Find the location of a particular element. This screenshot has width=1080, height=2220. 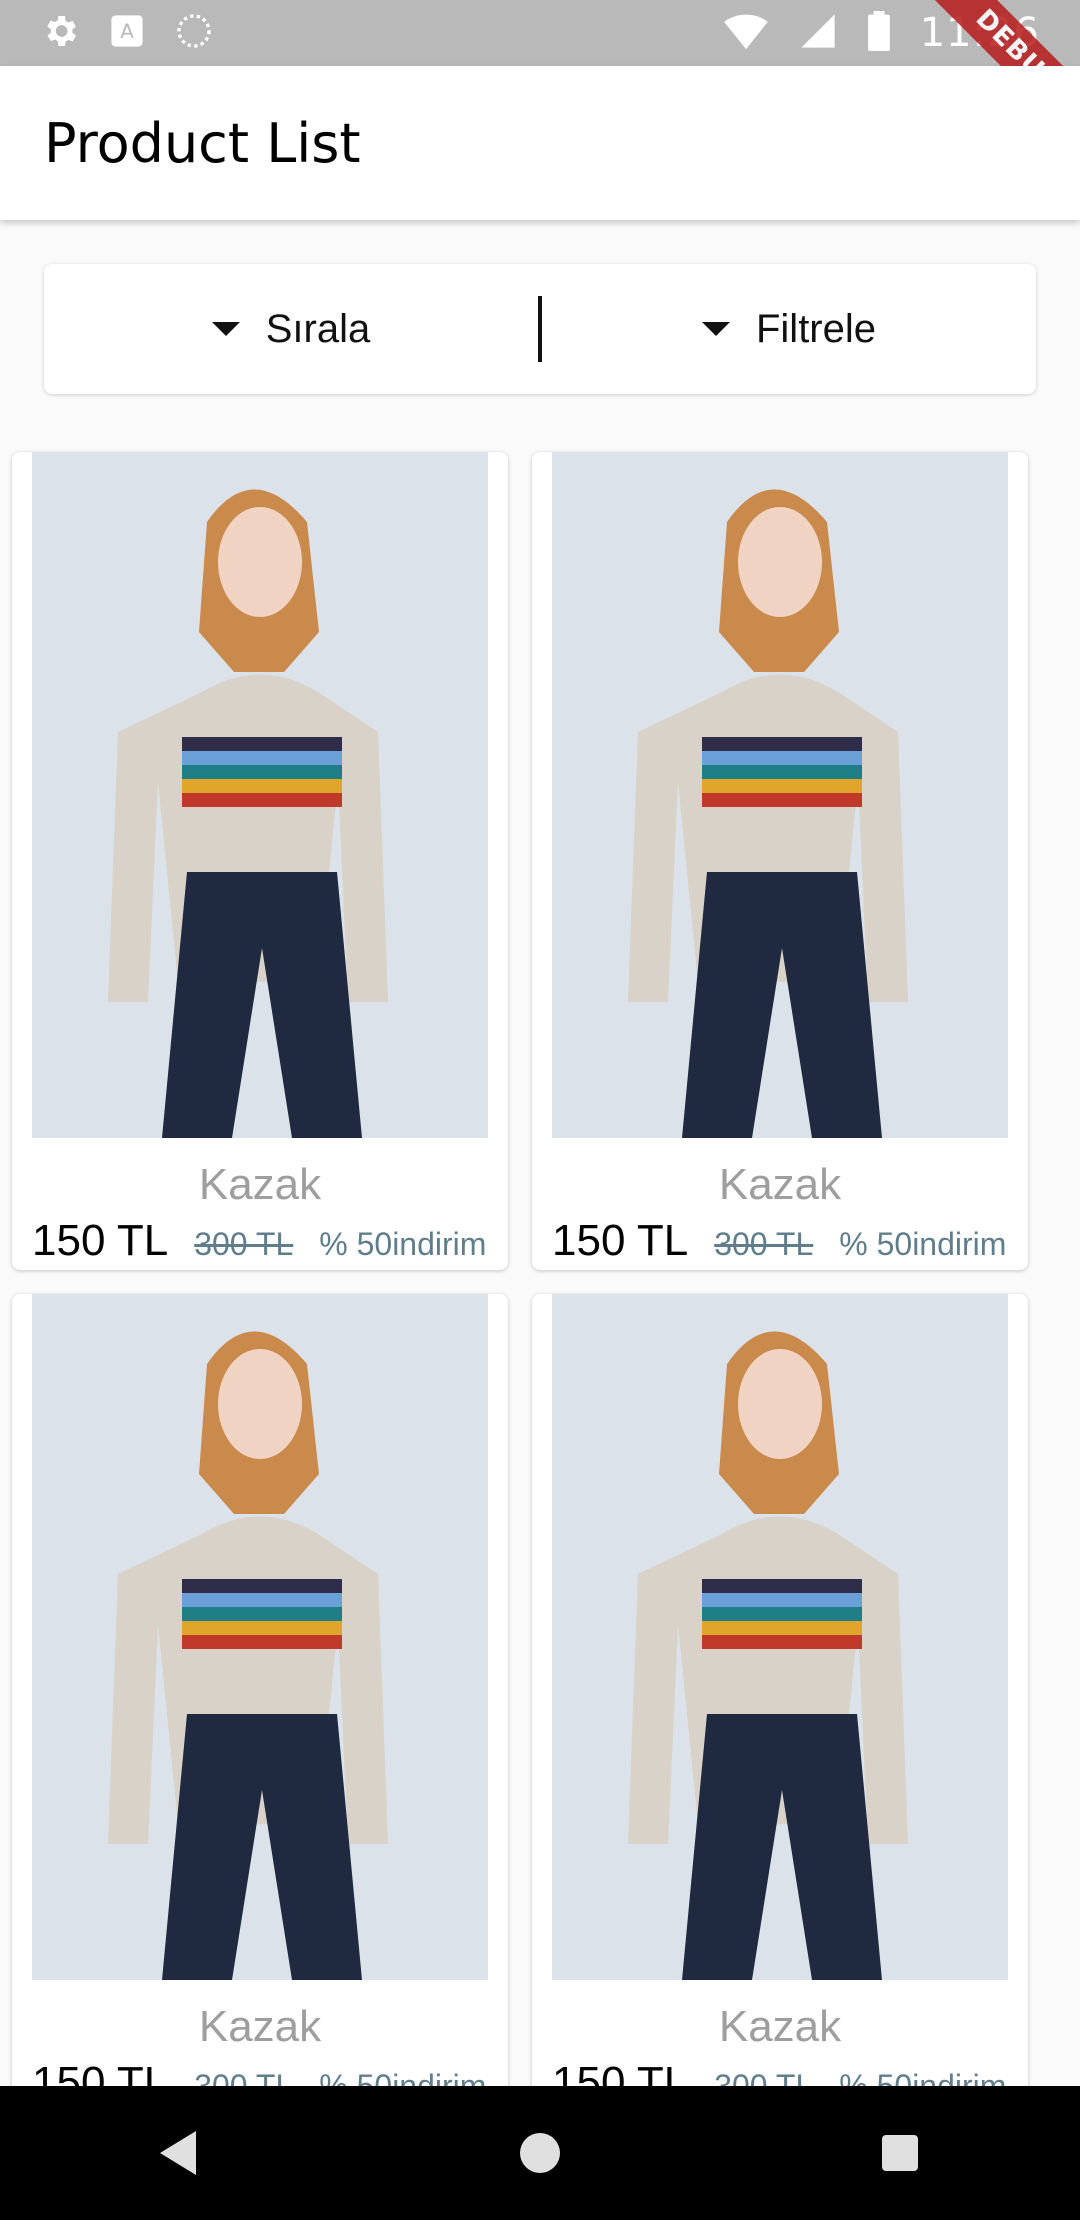

sort-filter-bar: Sırala Filtrele is located at coordinates (540, 329).